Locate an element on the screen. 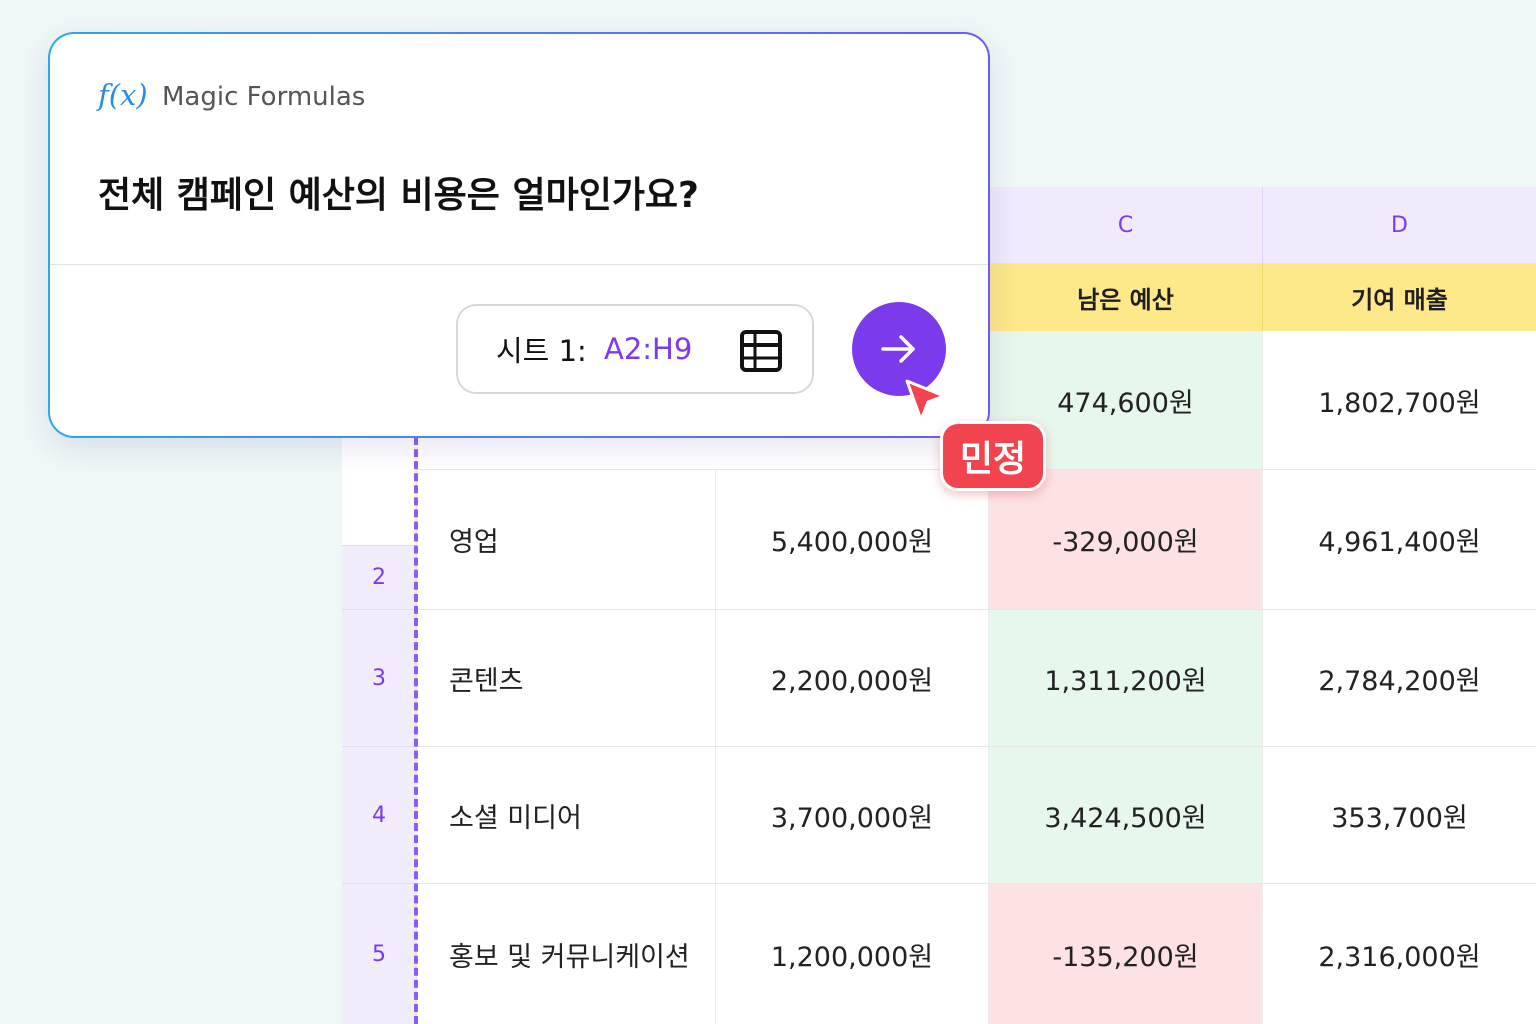  table-cell: 1,200,000원 is located at coordinates (851, 953).